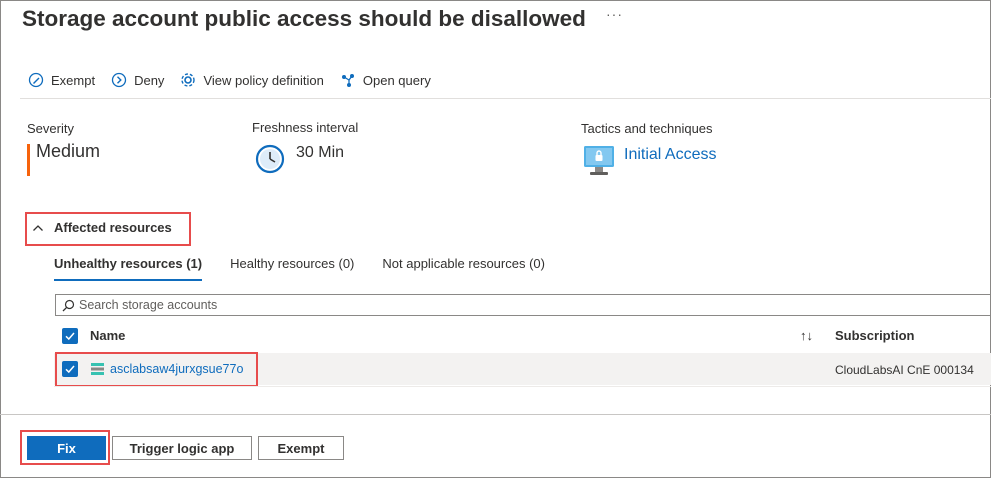 This screenshot has width=991, height=478. What do you see at coordinates (614, 14) in the screenshot?
I see `more-options-button: ···` at bounding box center [614, 14].